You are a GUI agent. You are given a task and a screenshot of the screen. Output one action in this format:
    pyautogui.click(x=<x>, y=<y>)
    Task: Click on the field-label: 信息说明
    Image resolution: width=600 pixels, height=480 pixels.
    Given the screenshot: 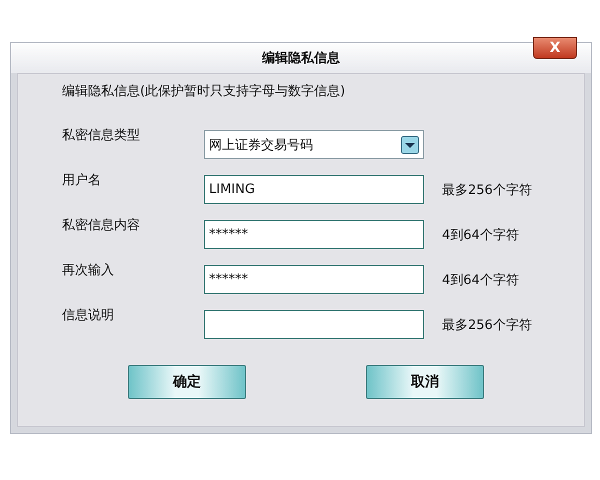 What is the action you would take?
    pyautogui.click(x=88, y=315)
    